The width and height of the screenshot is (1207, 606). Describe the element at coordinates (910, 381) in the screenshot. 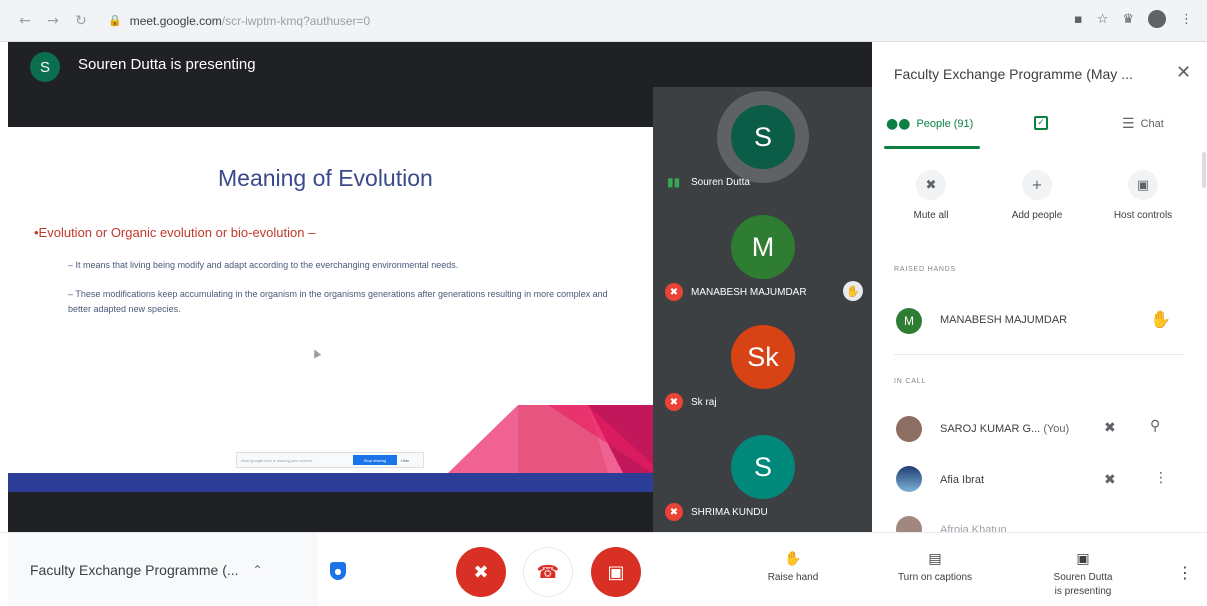

I see `in-call-heading: IN CALL` at that location.